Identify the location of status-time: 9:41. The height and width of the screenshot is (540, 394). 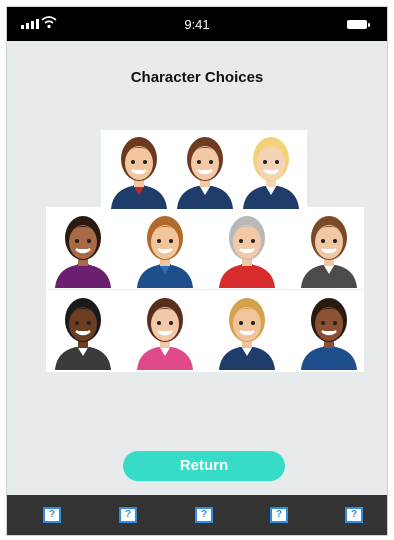
(197, 24).